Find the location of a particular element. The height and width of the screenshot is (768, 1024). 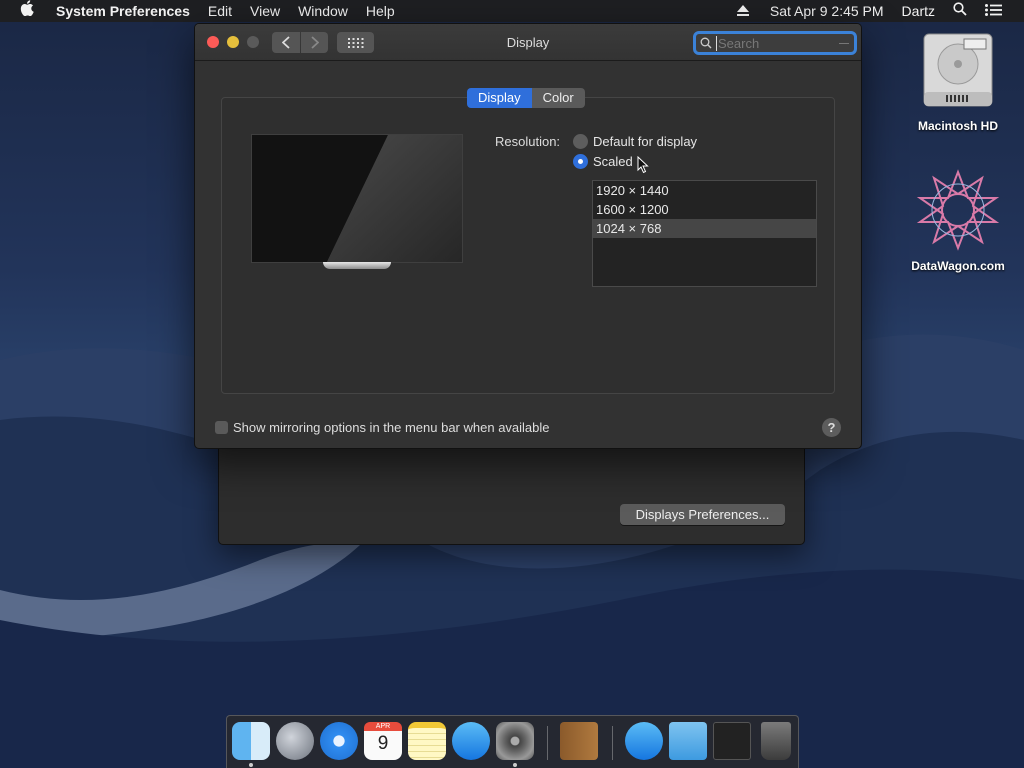

mouse-cursor-icon is located at coordinates (643, 165).